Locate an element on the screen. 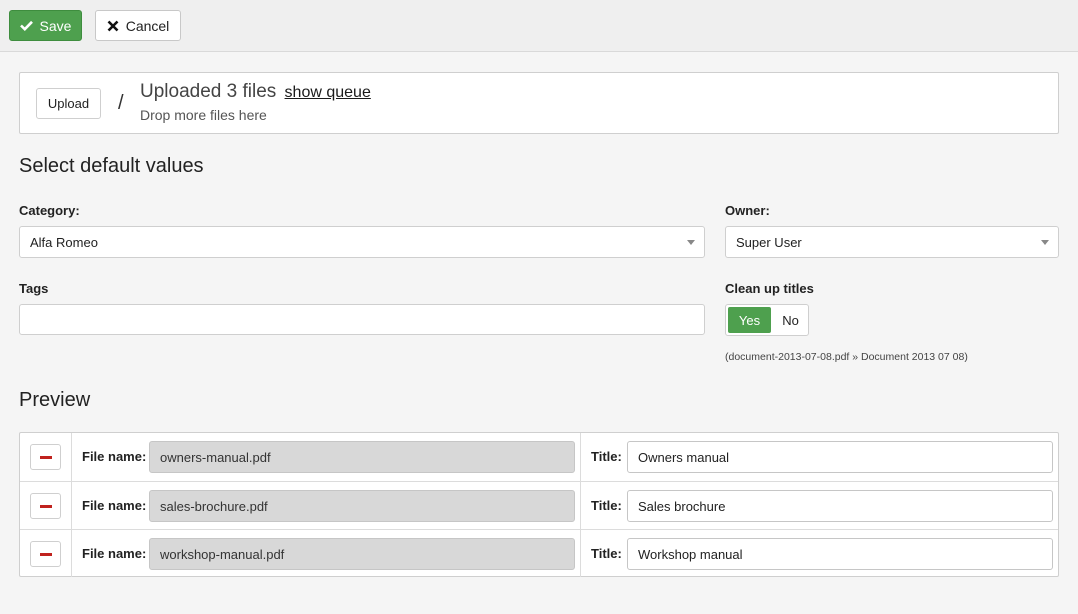 The width and height of the screenshot is (1078, 614). title-input: Workshop manual is located at coordinates (840, 554).